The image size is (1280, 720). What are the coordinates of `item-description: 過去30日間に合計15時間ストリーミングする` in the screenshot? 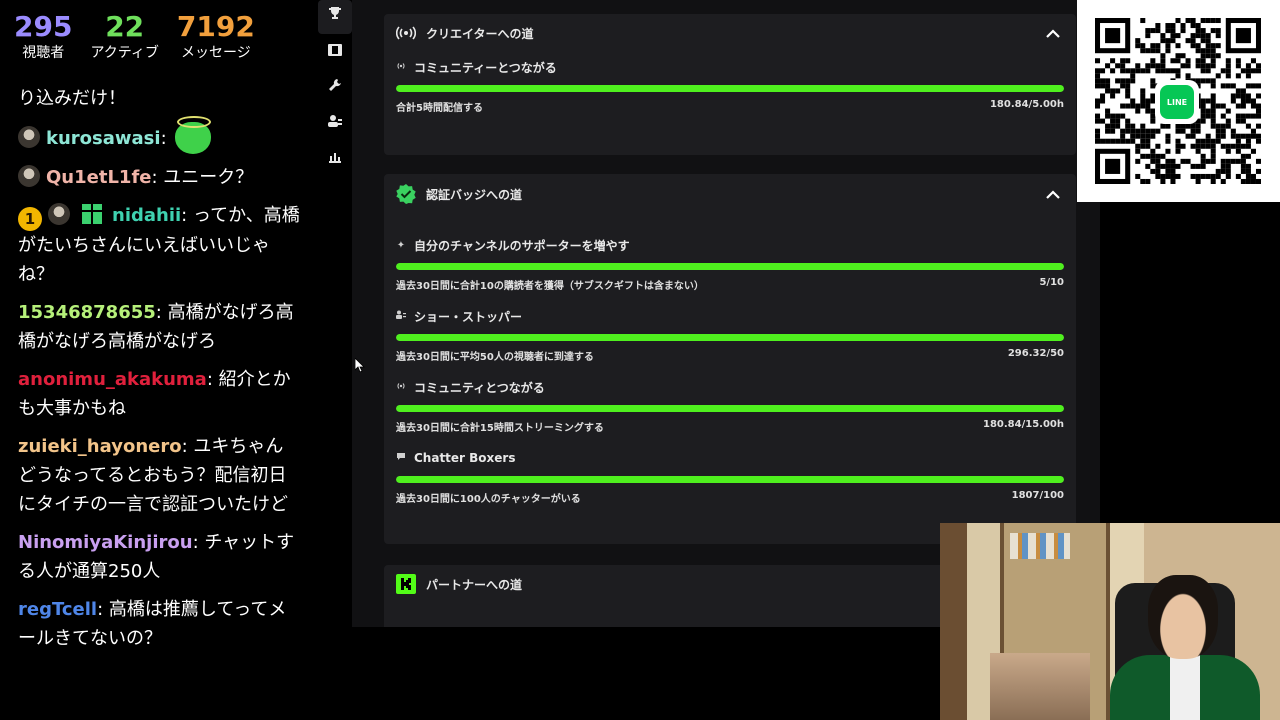 It's located at (500, 428).